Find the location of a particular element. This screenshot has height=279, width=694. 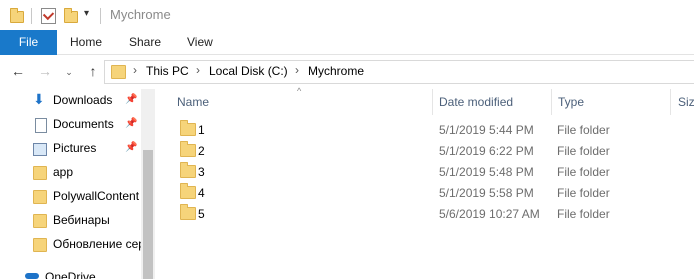

nav-item-obnovlenie: Обновление сер is located at coordinates (70, 245).